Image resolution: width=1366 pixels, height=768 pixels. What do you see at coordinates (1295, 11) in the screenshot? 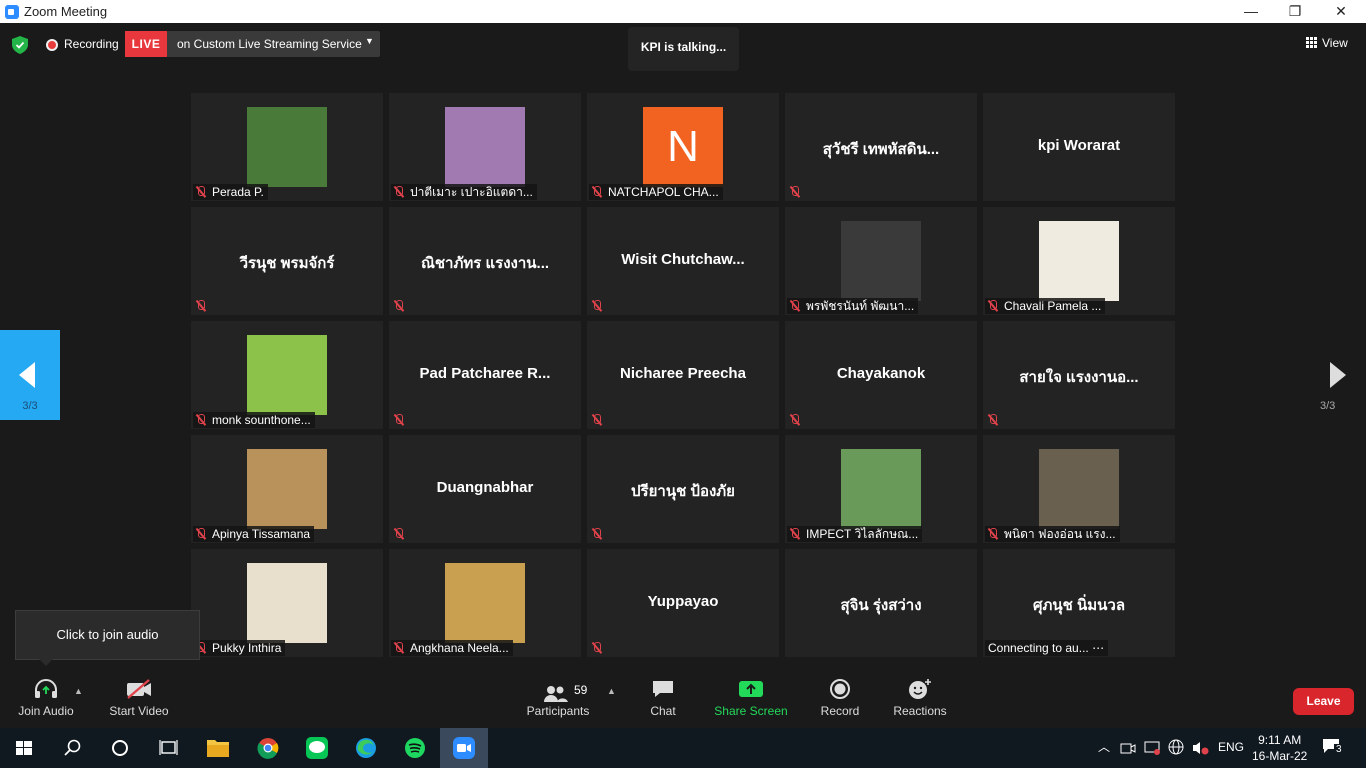
I see `restore-button: ❐` at bounding box center [1295, 11].